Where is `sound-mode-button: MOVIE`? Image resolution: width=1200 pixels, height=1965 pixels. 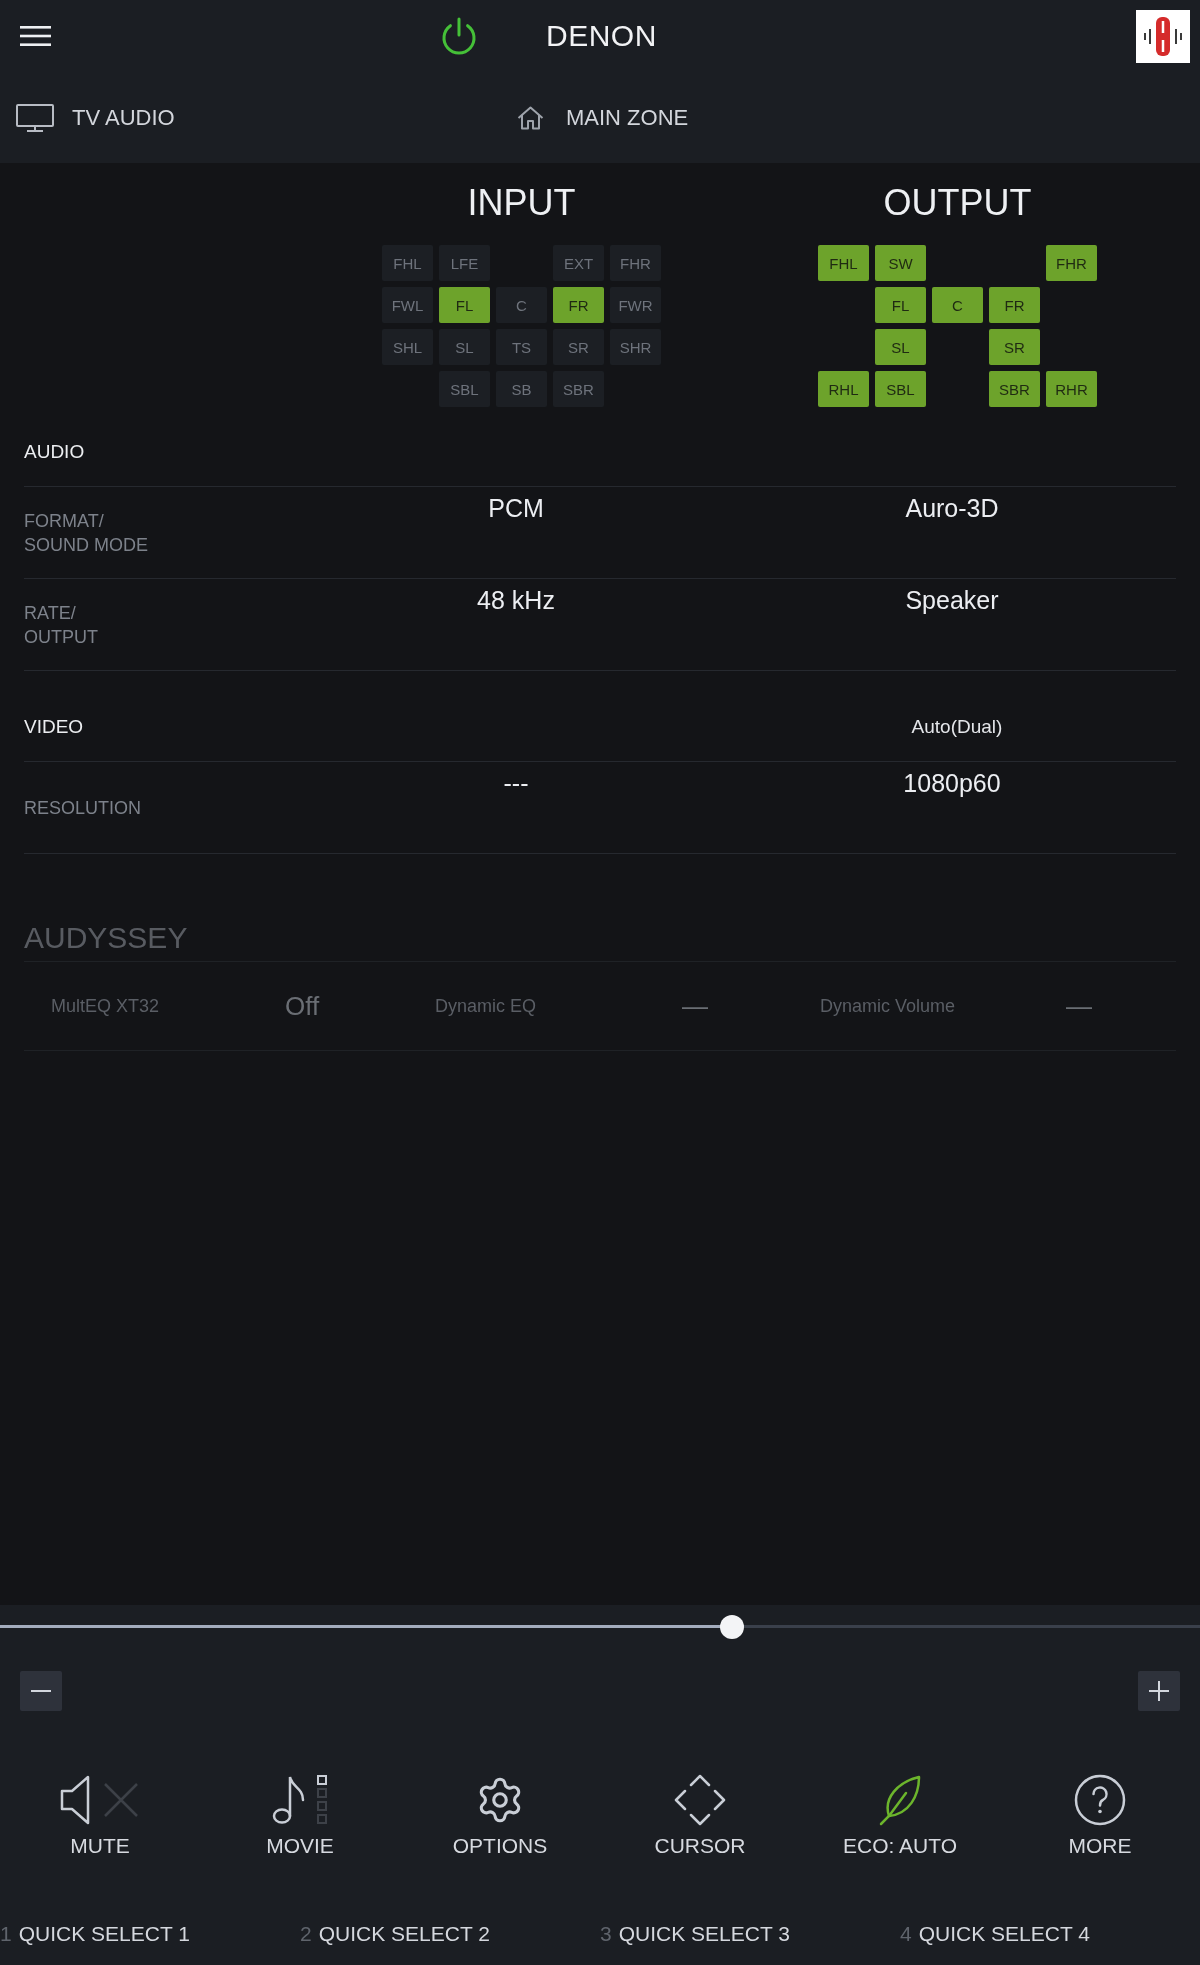
sound-mode-button: MOVIE is located at coordinates (300, 1816).